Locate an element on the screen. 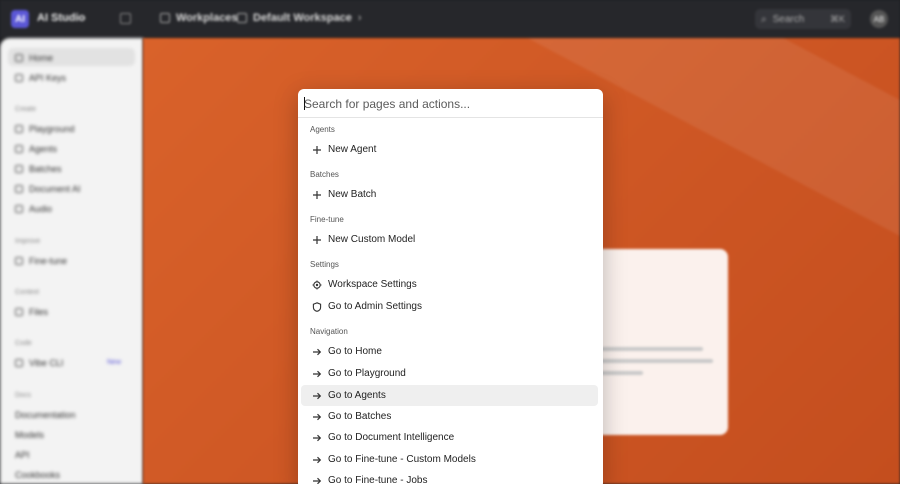 This screenshot has height=484, width=900. brand-name: AI Studio is located at coordinates (61, 18).